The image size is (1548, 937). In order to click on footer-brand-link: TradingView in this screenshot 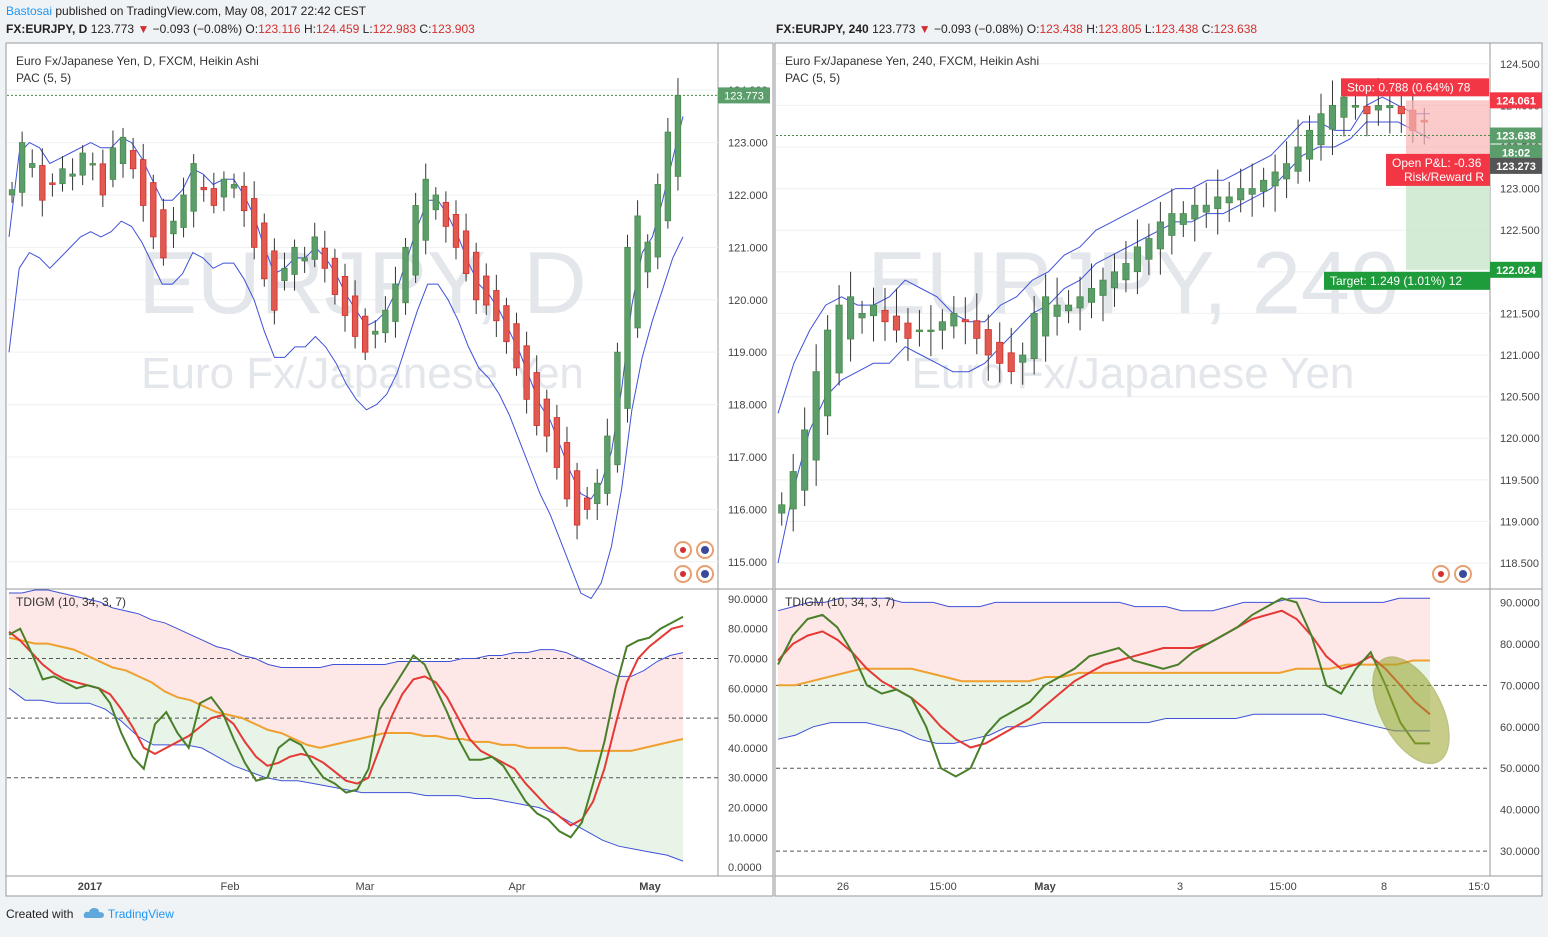, I will do `click(141, 914)`.